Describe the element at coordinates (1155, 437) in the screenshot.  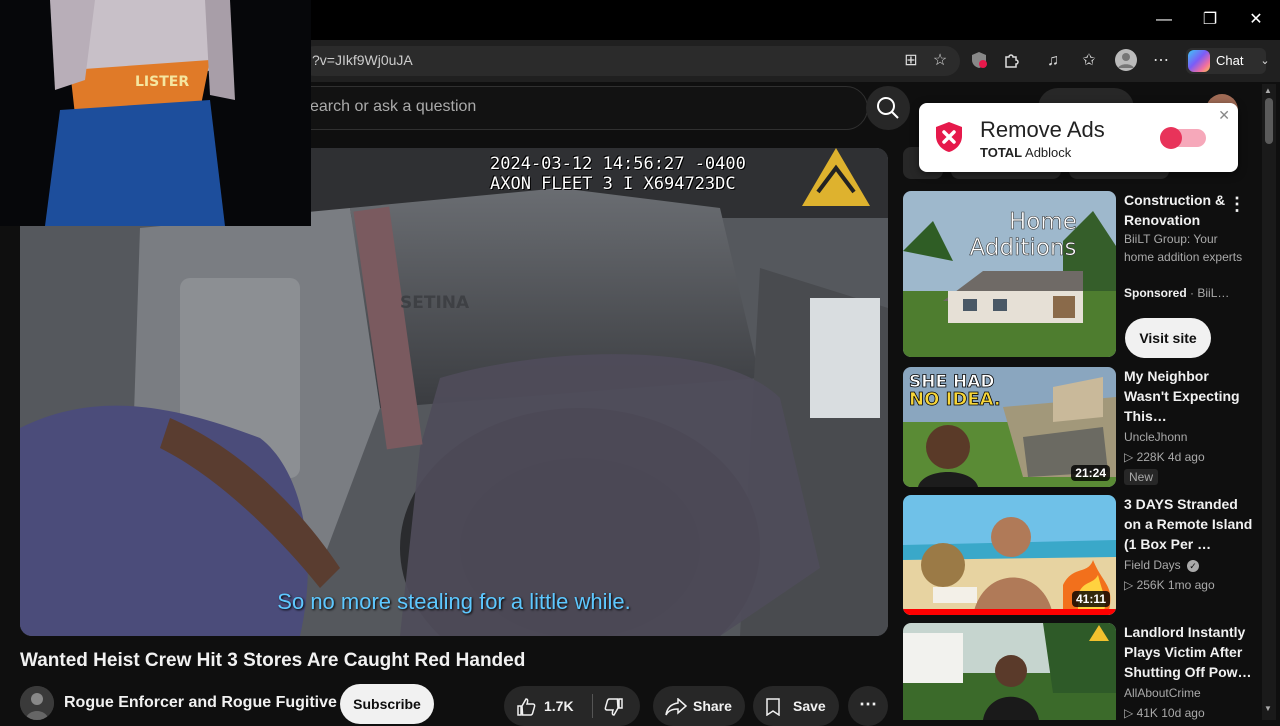
I see `rec-channel-1: UncleJhonn` at that location.